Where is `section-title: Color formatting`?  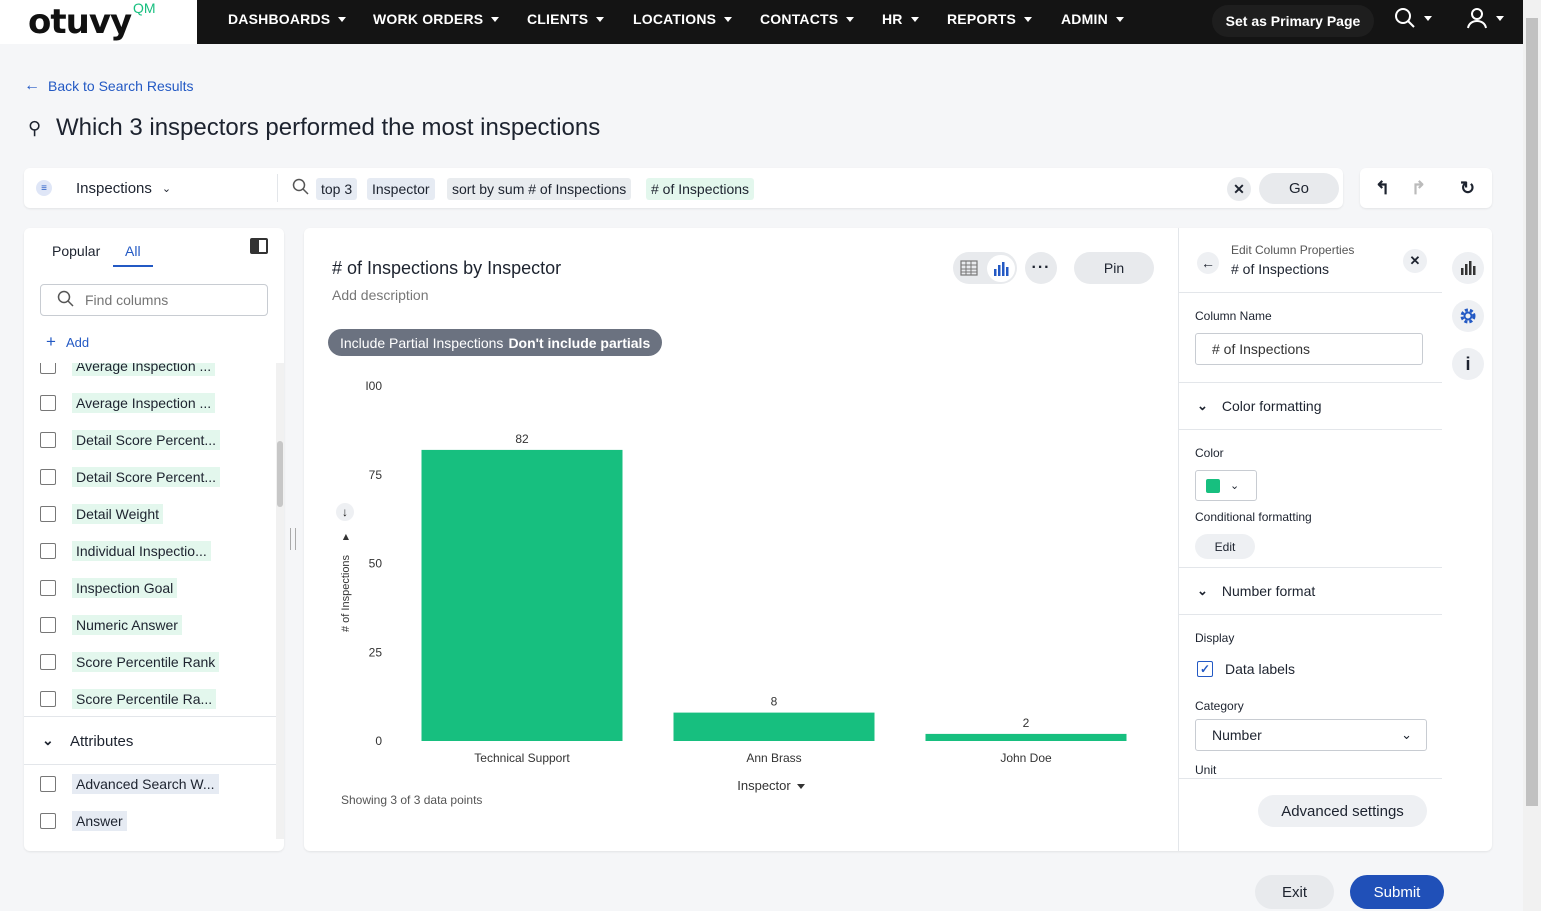 section-title: Color formatting is located at coordinates (1271, 406).